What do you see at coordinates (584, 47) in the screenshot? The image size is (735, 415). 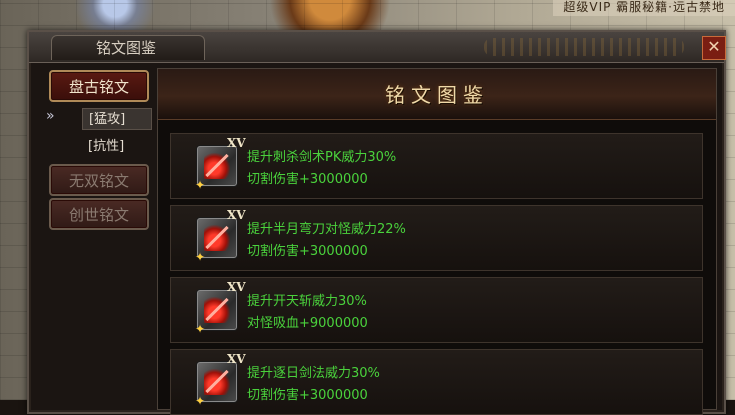 I see `dragon-ornament` at bounding box center [584, 47].